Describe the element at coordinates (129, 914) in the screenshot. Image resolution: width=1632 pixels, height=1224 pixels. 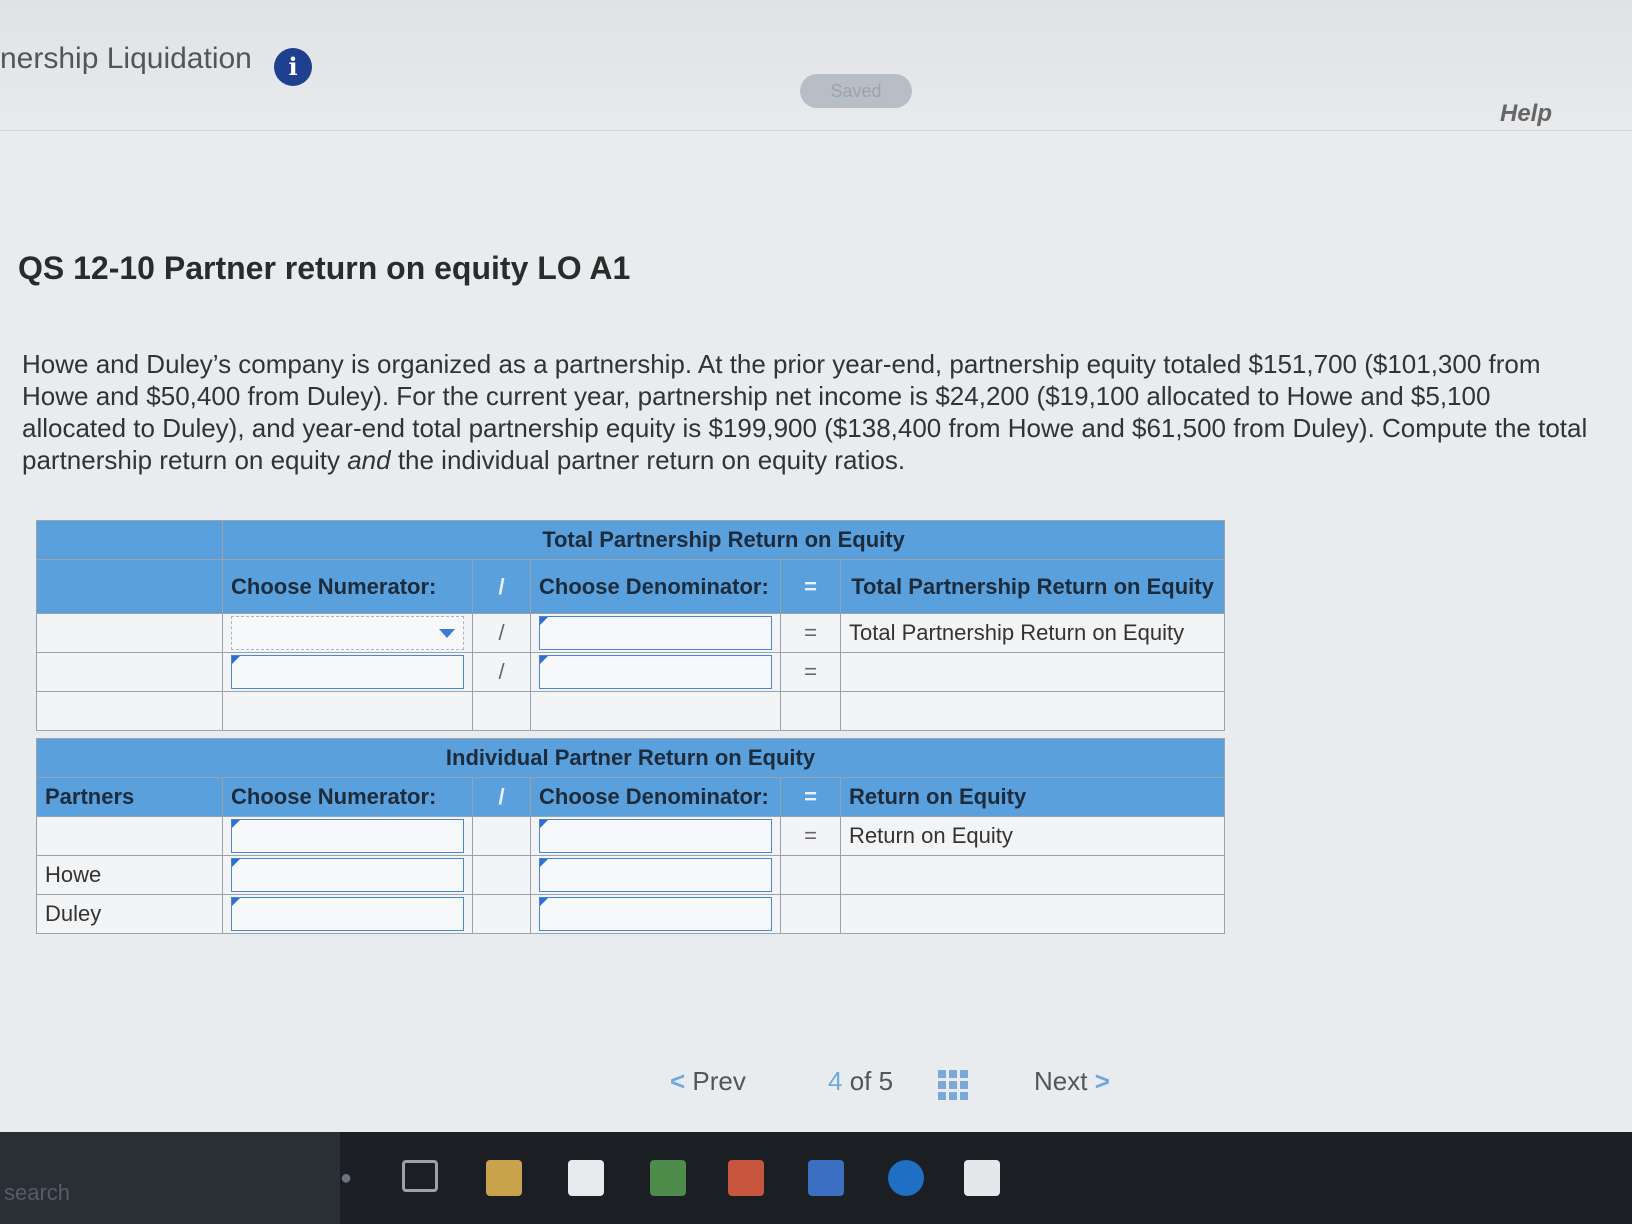
I see `partner-name-duley: Duley` at that location.